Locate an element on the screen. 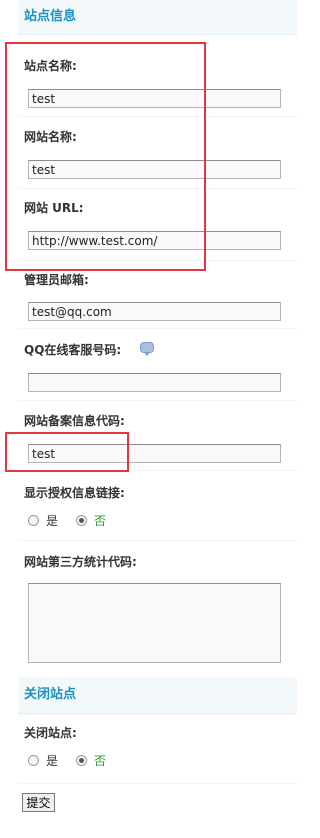 The image size is (320, 838). show-license-row: 显示授权信息链接: 是 否 is located at coordinates (157, 505).